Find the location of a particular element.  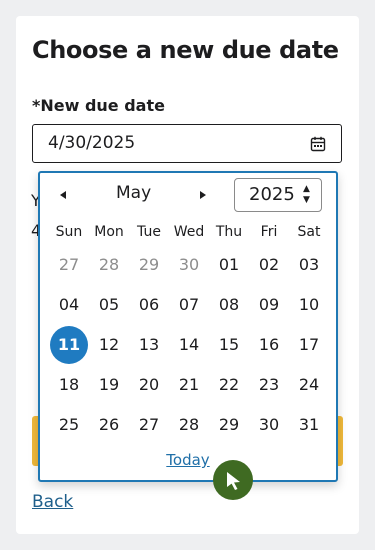

calendar-icon is located at coordinates (318, 144).